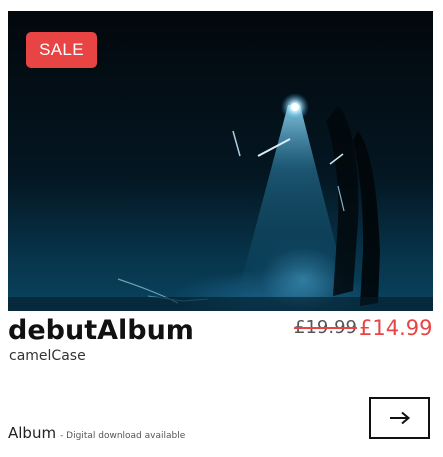  Describe the element at coordinates (396, 328) in the screenshot. I see `sale-price: £14.99` at that location.